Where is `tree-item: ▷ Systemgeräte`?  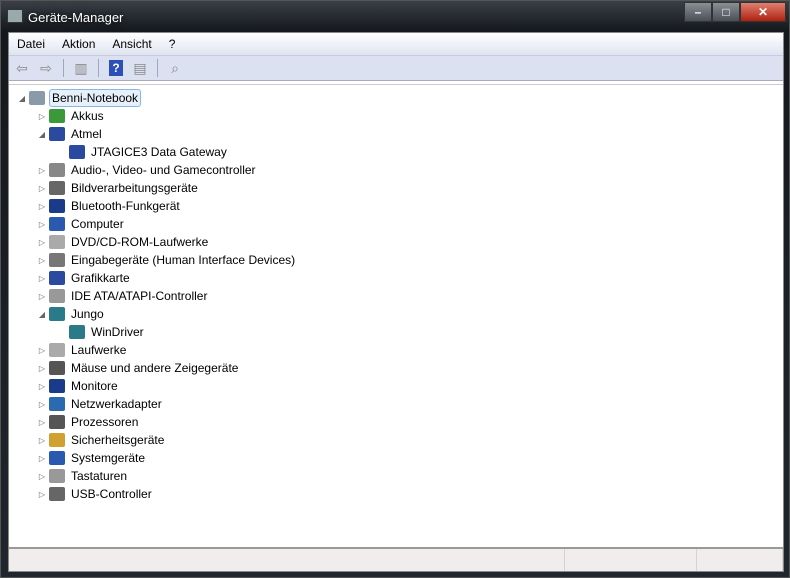
tree-item: ▷ Systemgeräte is located at coordinates (92, 458).